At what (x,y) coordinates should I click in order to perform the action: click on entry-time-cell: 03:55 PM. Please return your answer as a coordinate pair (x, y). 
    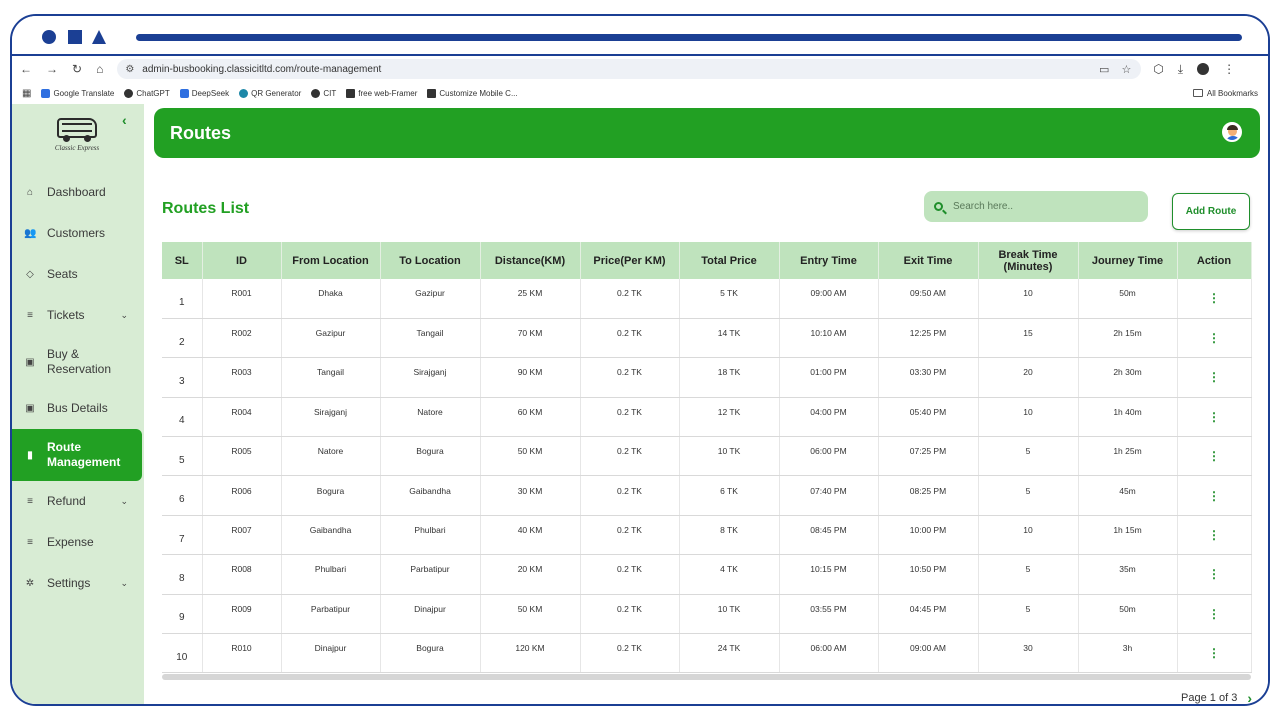
    Looking at the image, I should click on (829, 614).